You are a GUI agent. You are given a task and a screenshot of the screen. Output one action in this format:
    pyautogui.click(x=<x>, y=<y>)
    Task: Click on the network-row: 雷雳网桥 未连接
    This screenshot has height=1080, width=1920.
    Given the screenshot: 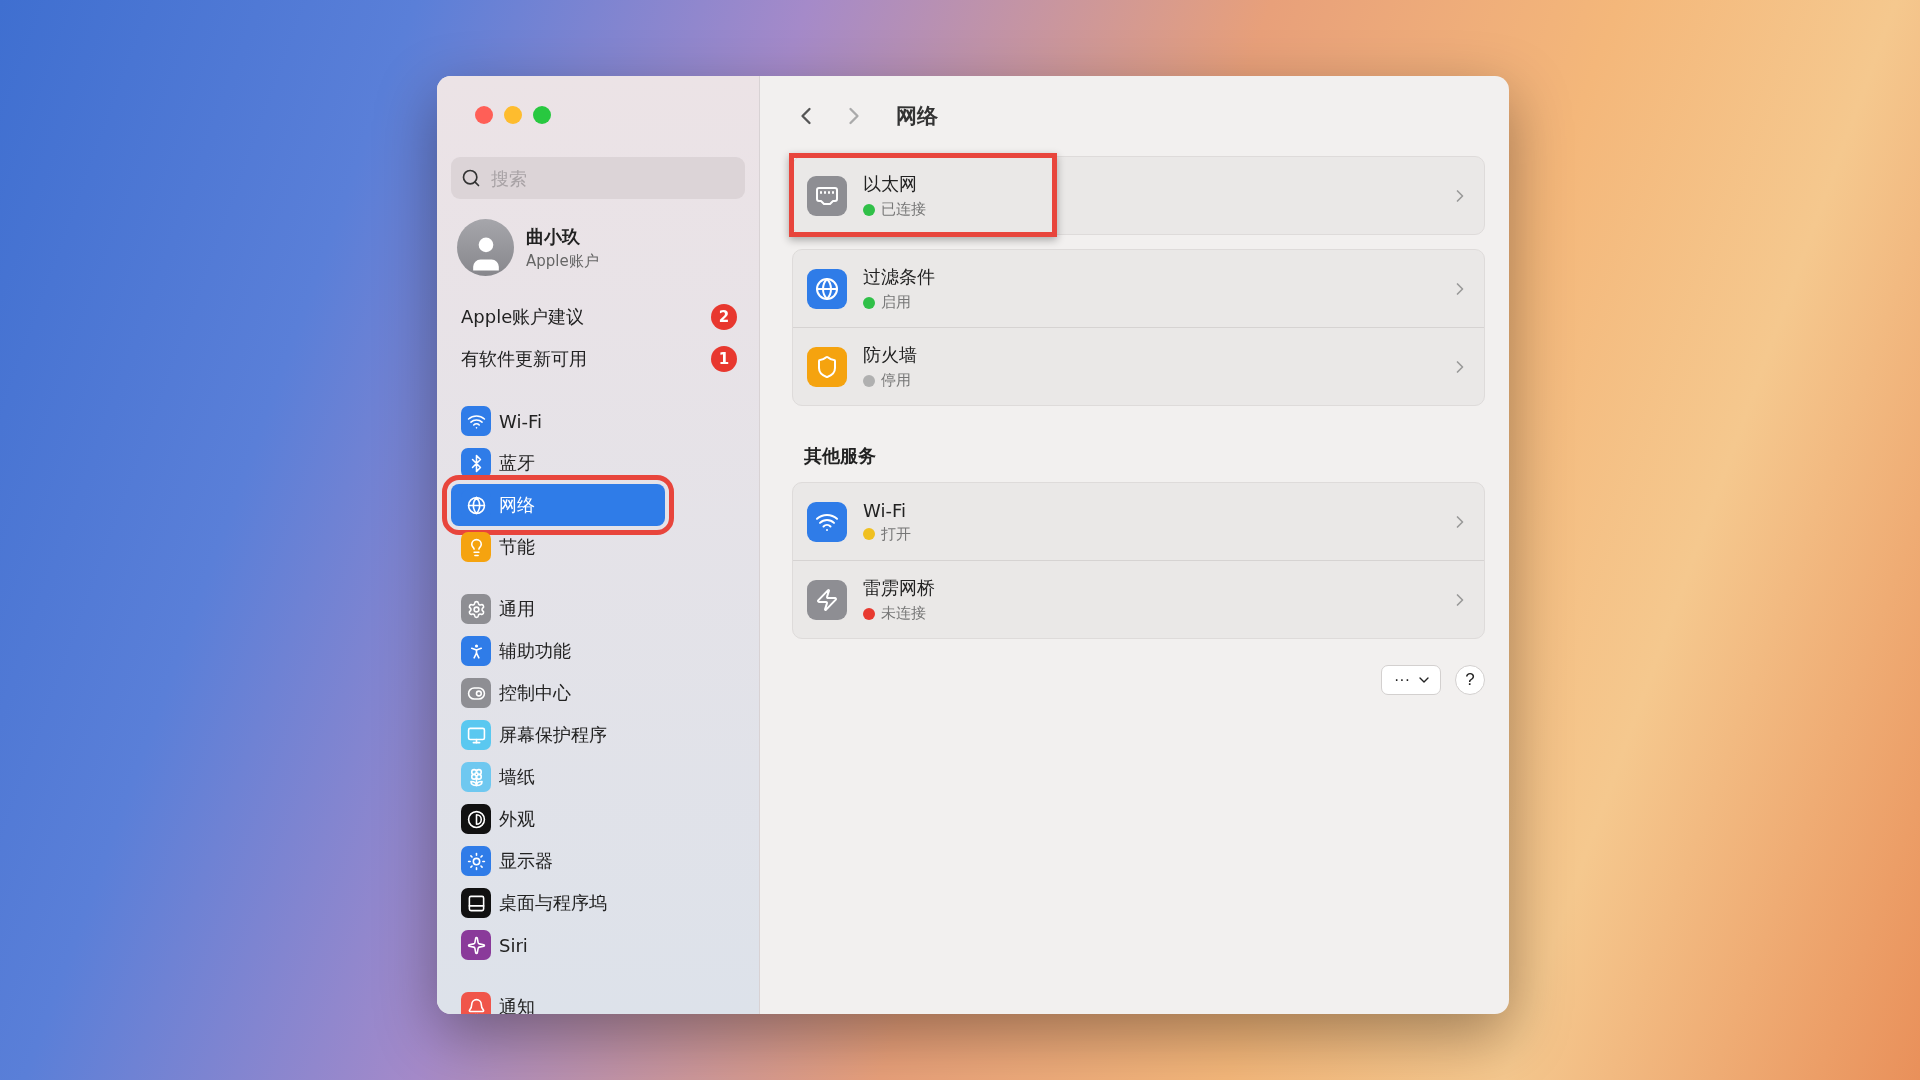 What is the action you would take?
    pyautogui.click(x=1138, y=599)
    